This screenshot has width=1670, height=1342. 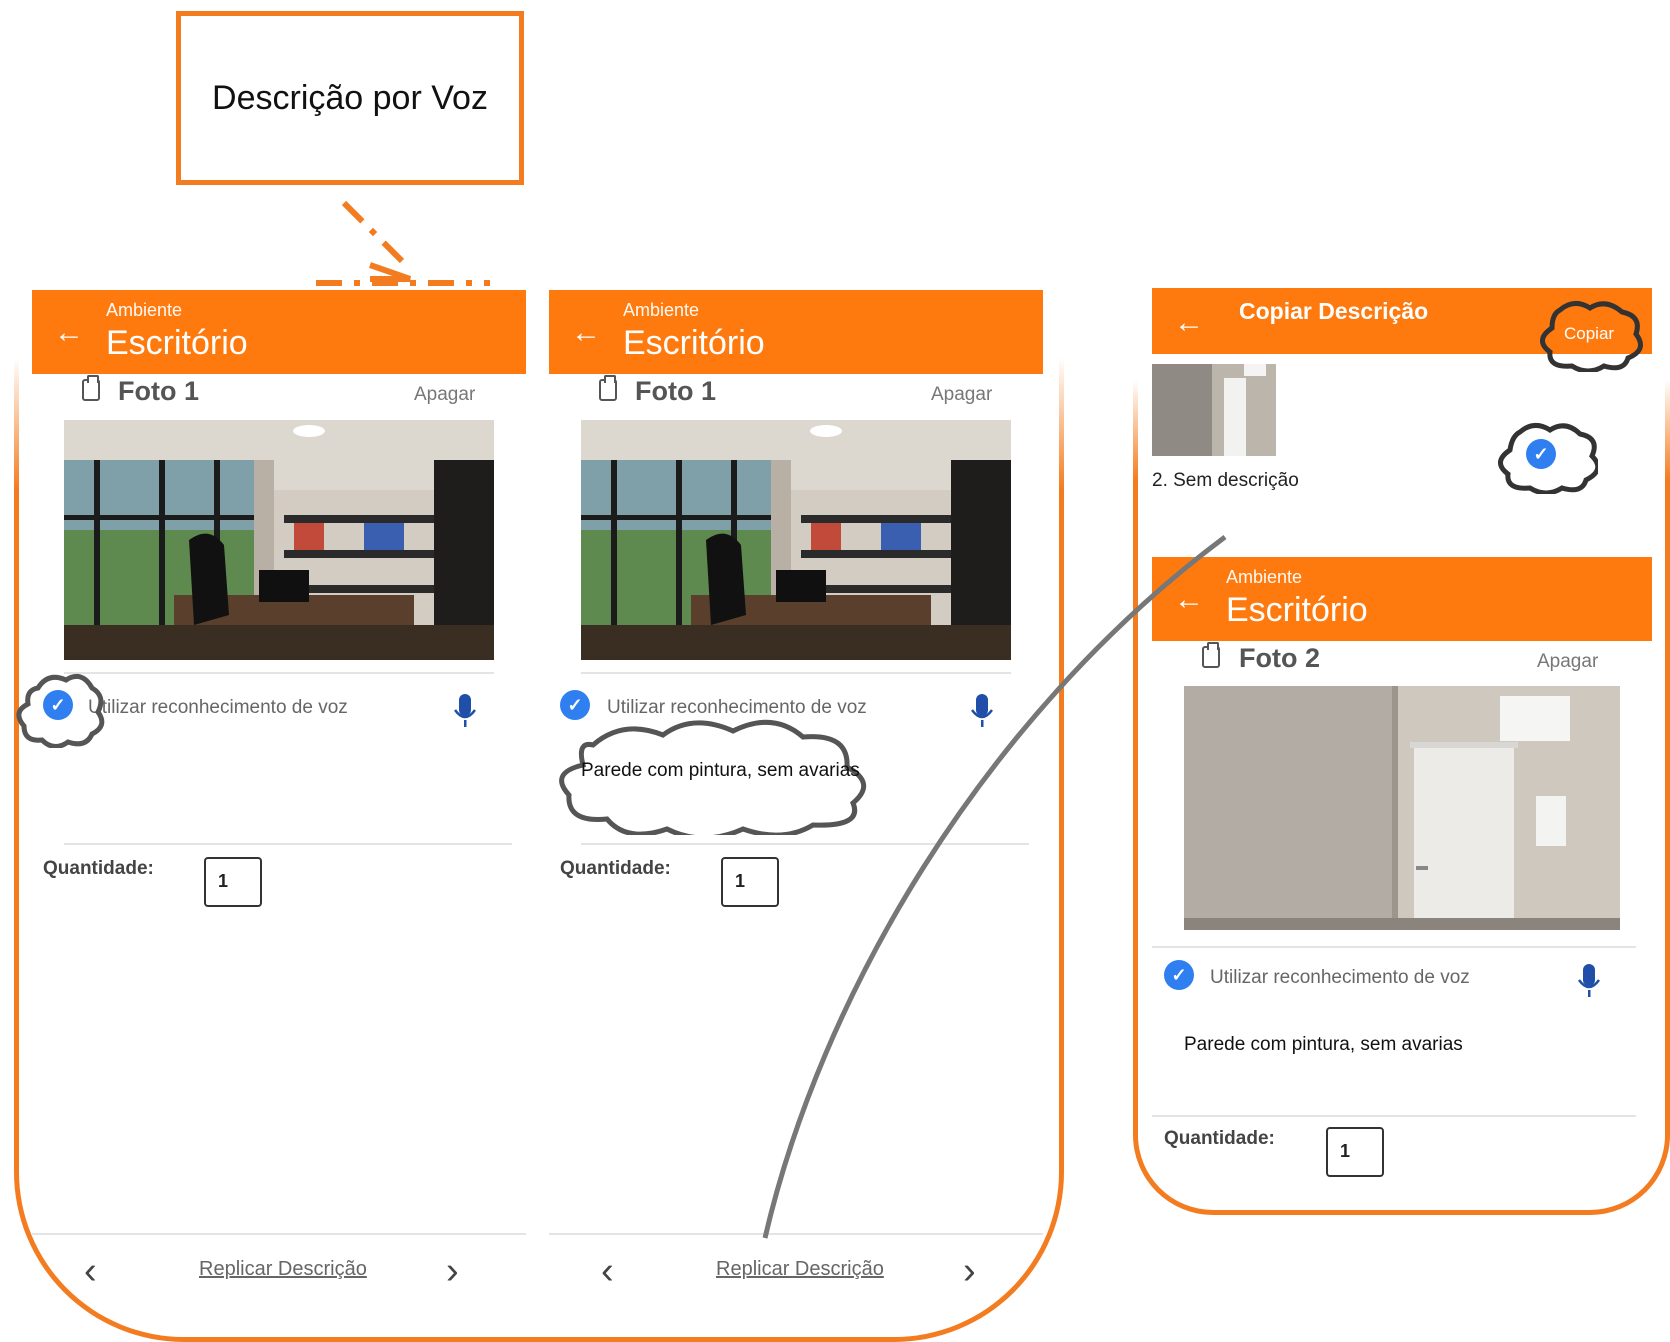 I want to click on callout-arrow, so click(x=403, y=243).